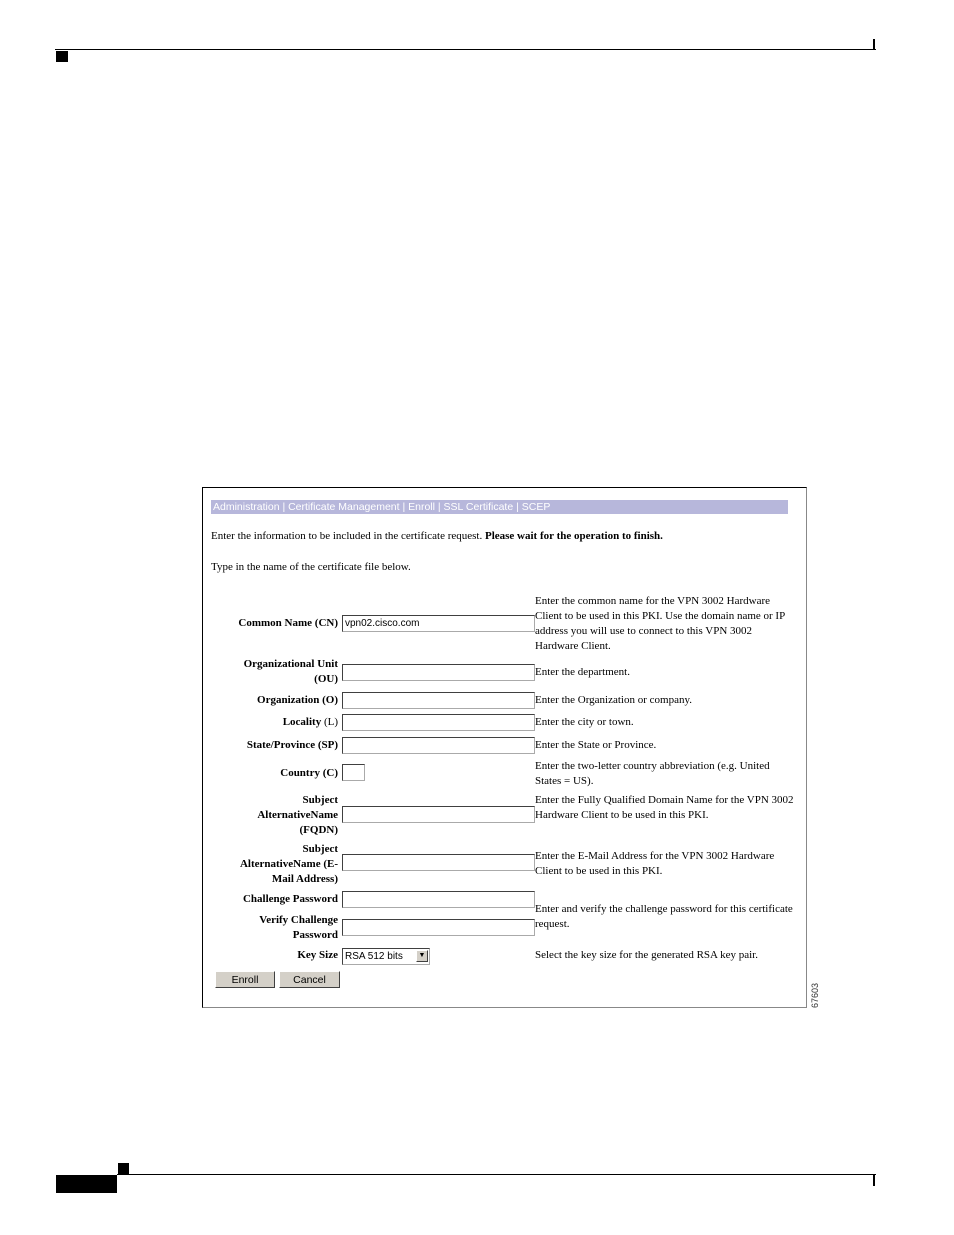 The width and height of the screenshot is (954, 1235). Describe the element at coordinates (874, 1180) in the screenshot. I see `footer-tick` at that location.